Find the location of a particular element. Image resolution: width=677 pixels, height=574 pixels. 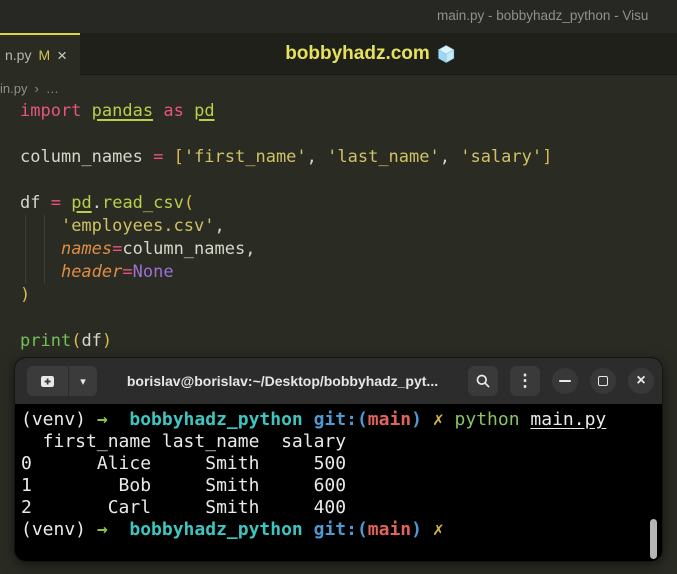

tab-main-py: n.py M × is located at coordinates (40, 54).